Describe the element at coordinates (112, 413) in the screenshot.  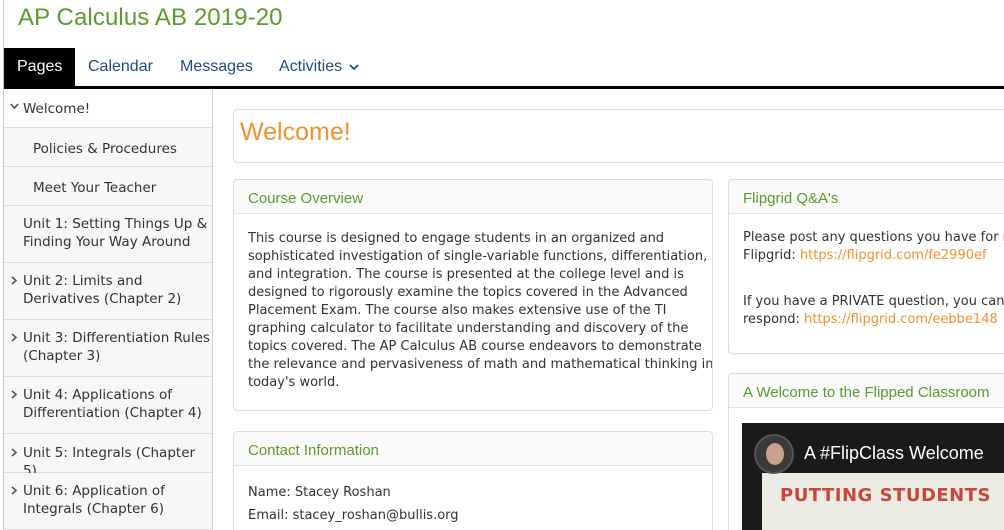
I see `sidebar-item-label: Differentiation (Chapter 4)` at that location.